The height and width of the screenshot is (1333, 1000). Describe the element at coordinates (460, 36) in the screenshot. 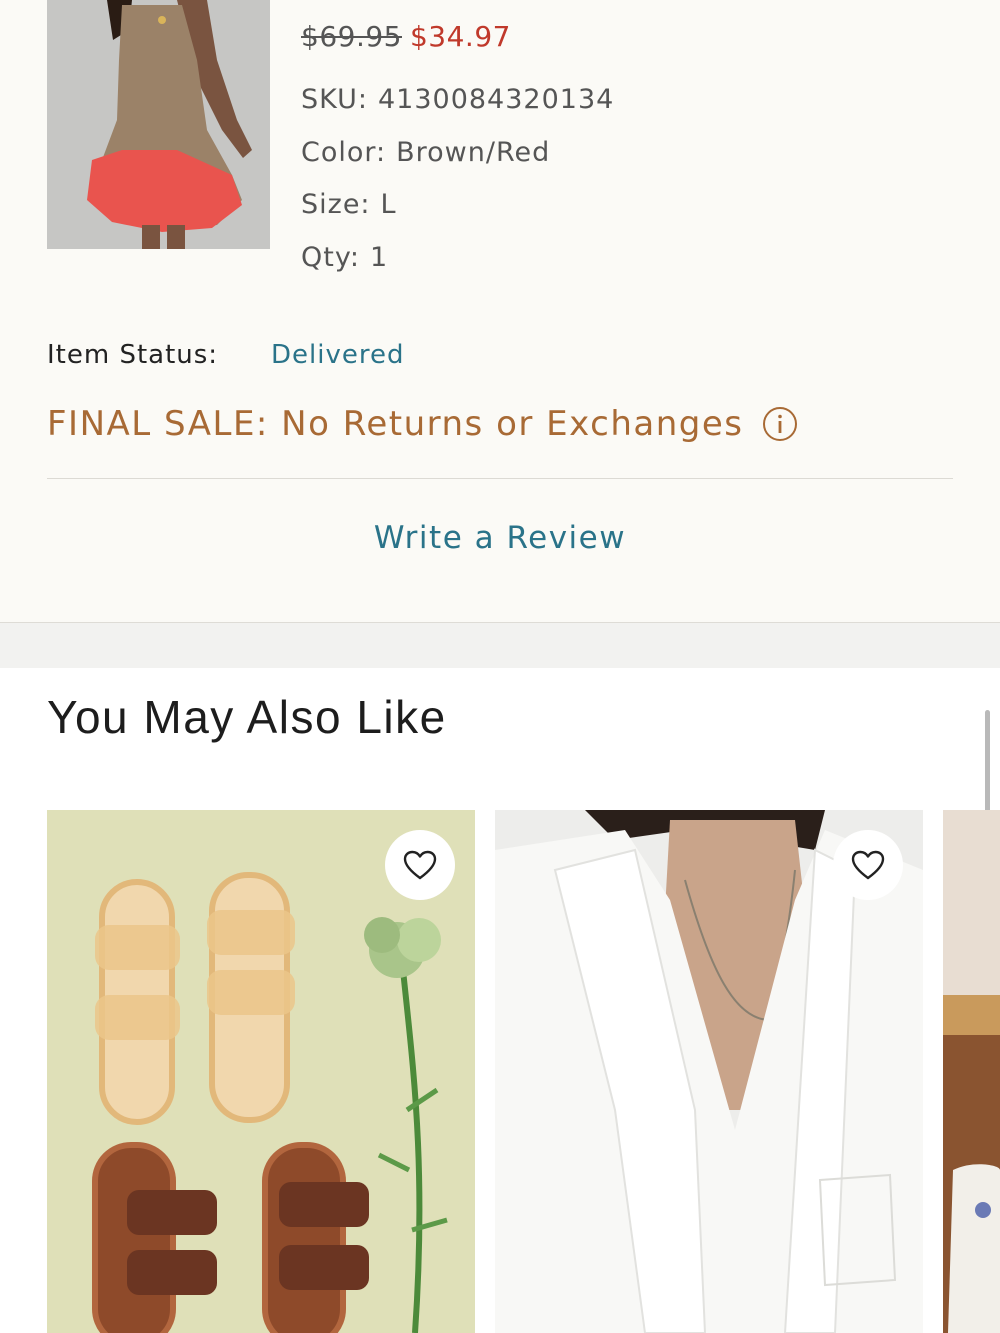

I see `sale-price: $34.97` at that location.